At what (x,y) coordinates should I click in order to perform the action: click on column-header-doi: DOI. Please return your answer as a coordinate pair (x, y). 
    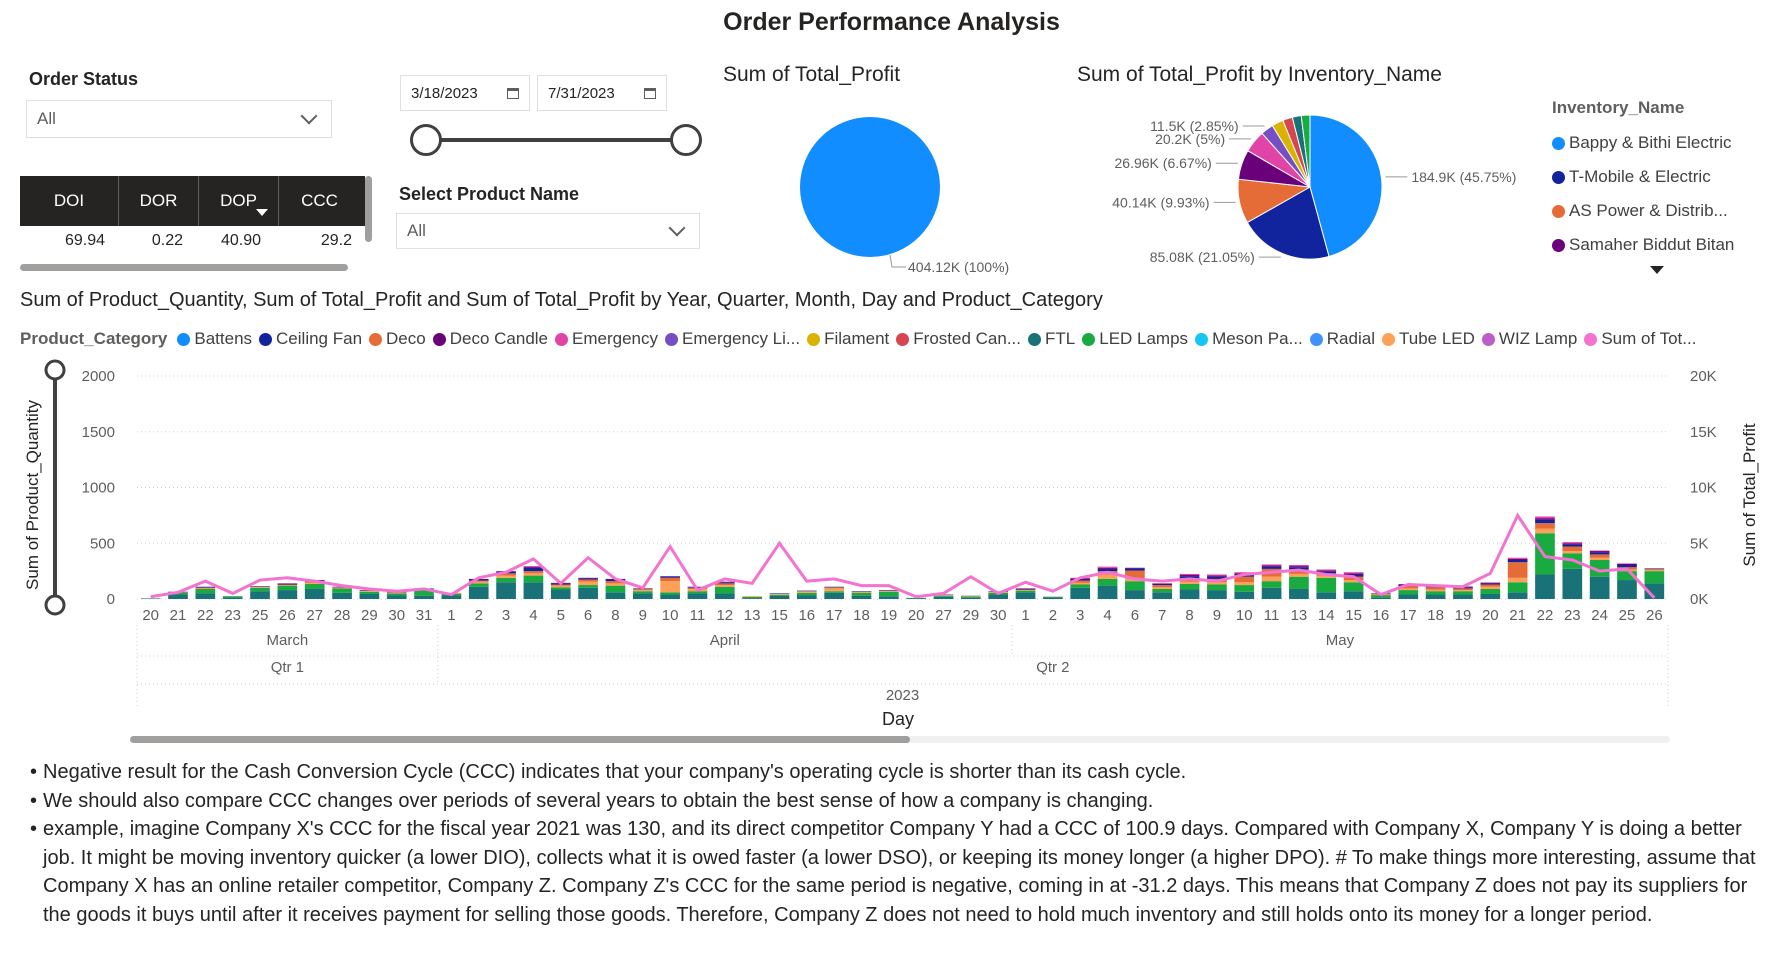
    Looking at the image, I should click on (69, 201).